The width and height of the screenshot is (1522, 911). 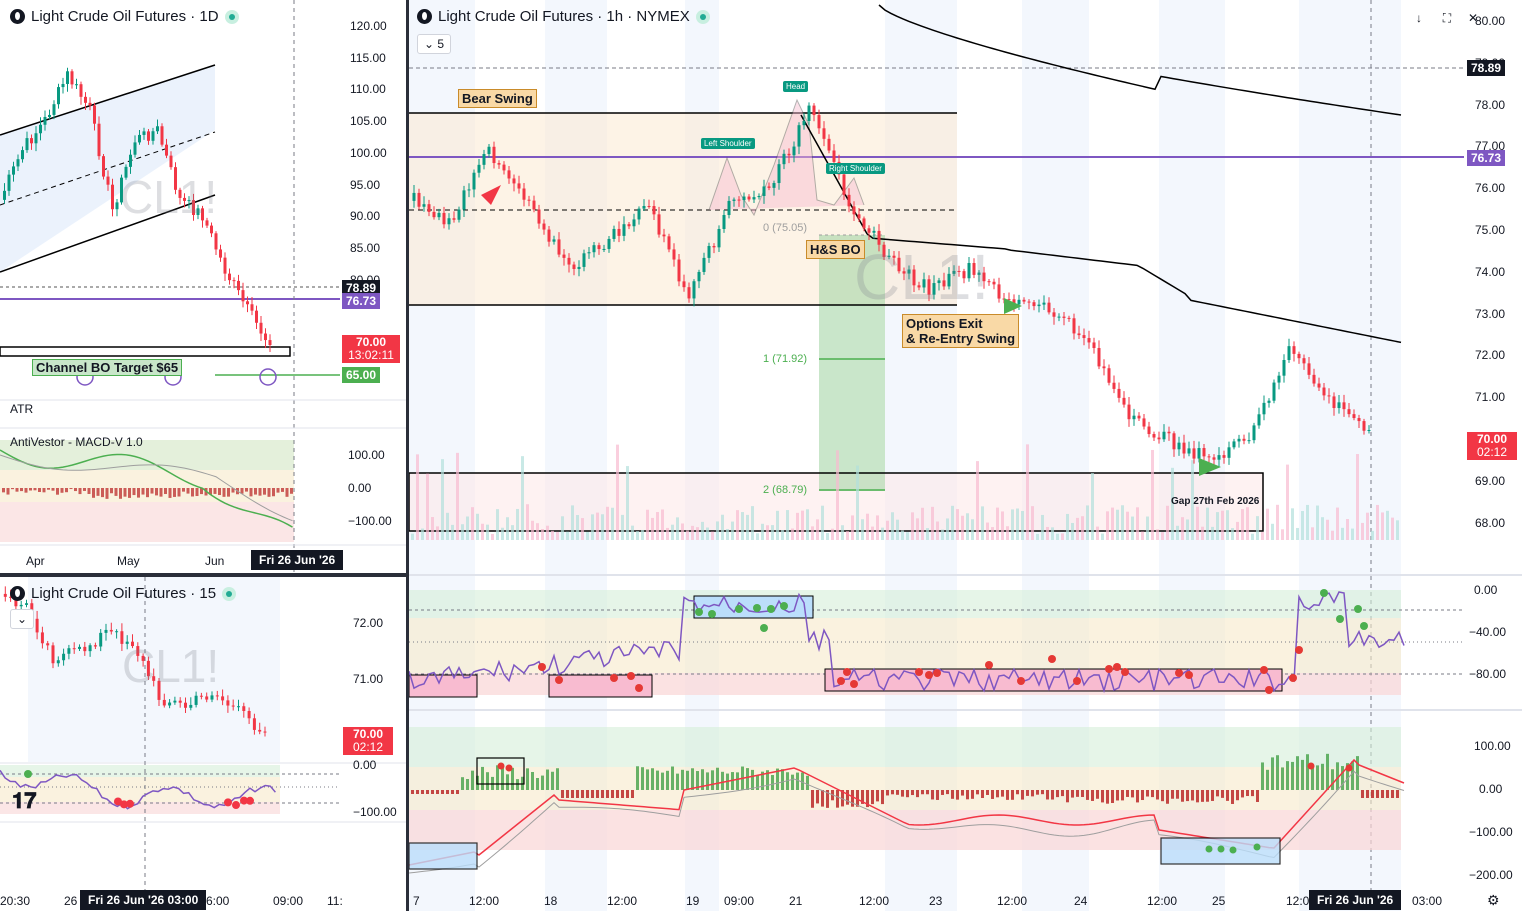 I want to click on m15-chart-title: Light Crude Oil Futures · 15, so click(x=123, y=593).